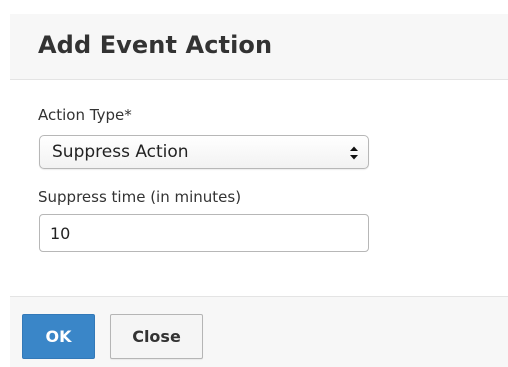  I want to click on action-type-select: Suppress Action, so click(204, 152).